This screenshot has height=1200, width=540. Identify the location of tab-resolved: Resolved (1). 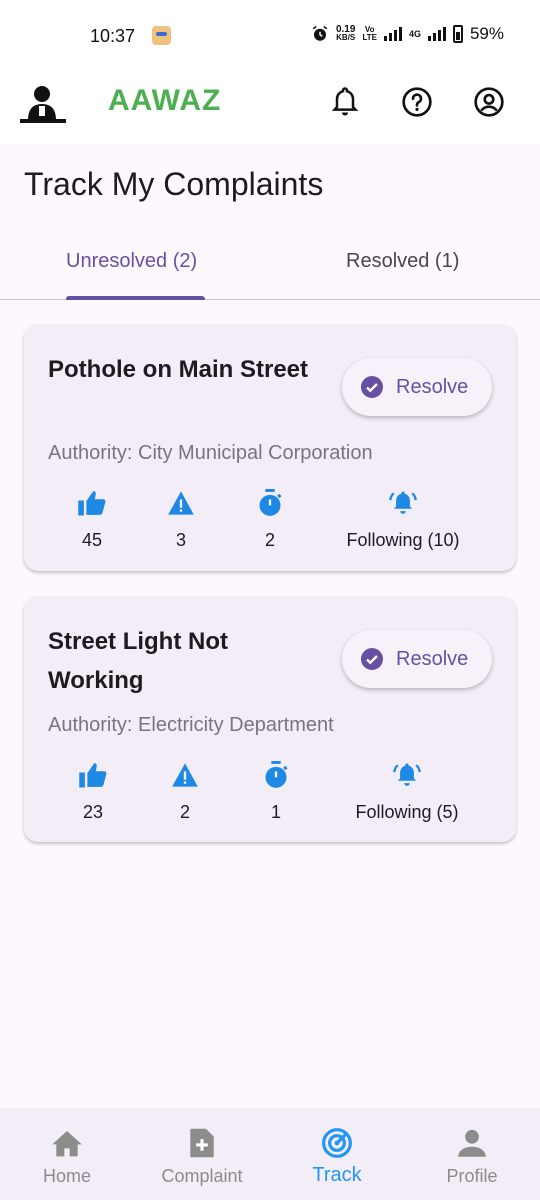
(402, 261).